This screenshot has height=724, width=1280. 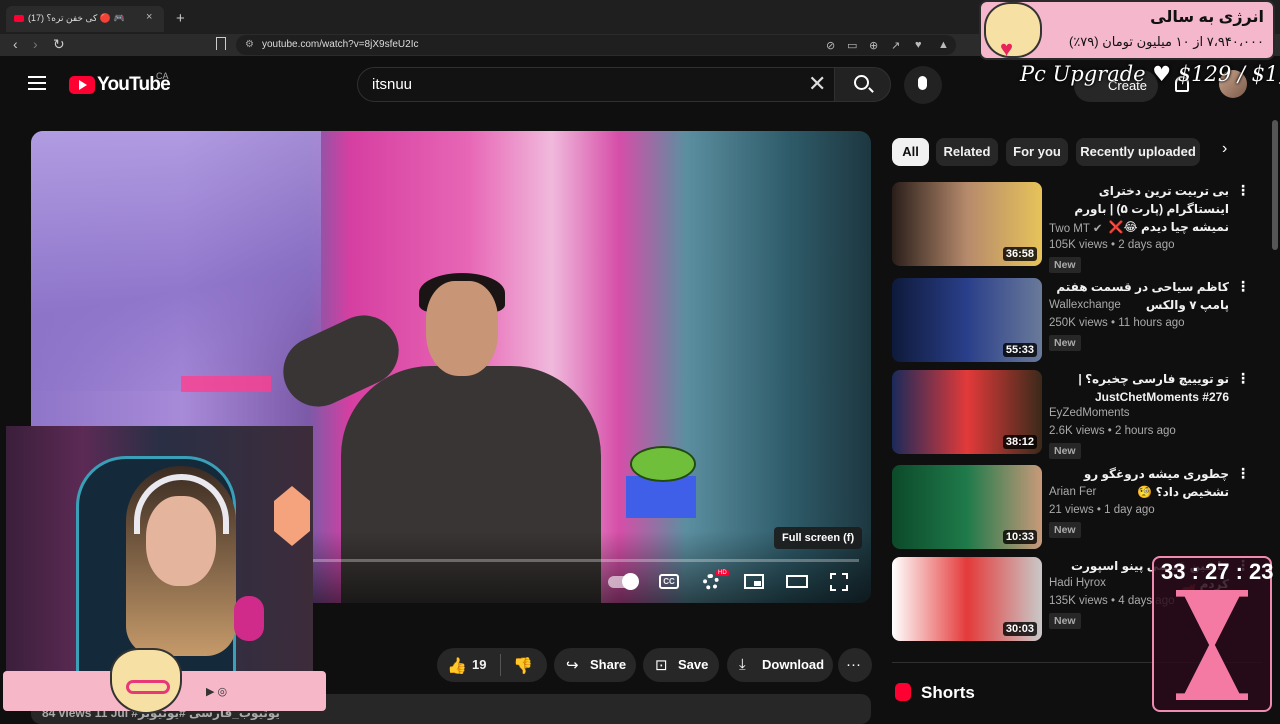 What do you see at coordinates (903, 692) in the screenshot?
I see `shorts-icon` at bounding box center [903, 692].